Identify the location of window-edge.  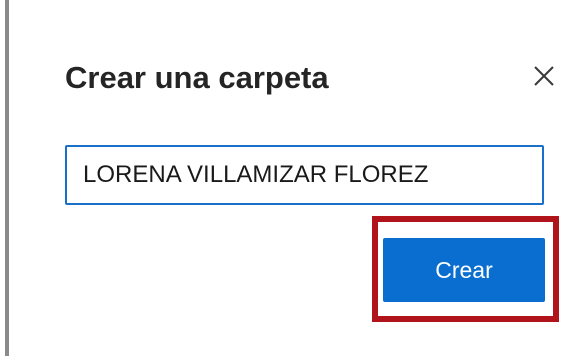
(4, 178).